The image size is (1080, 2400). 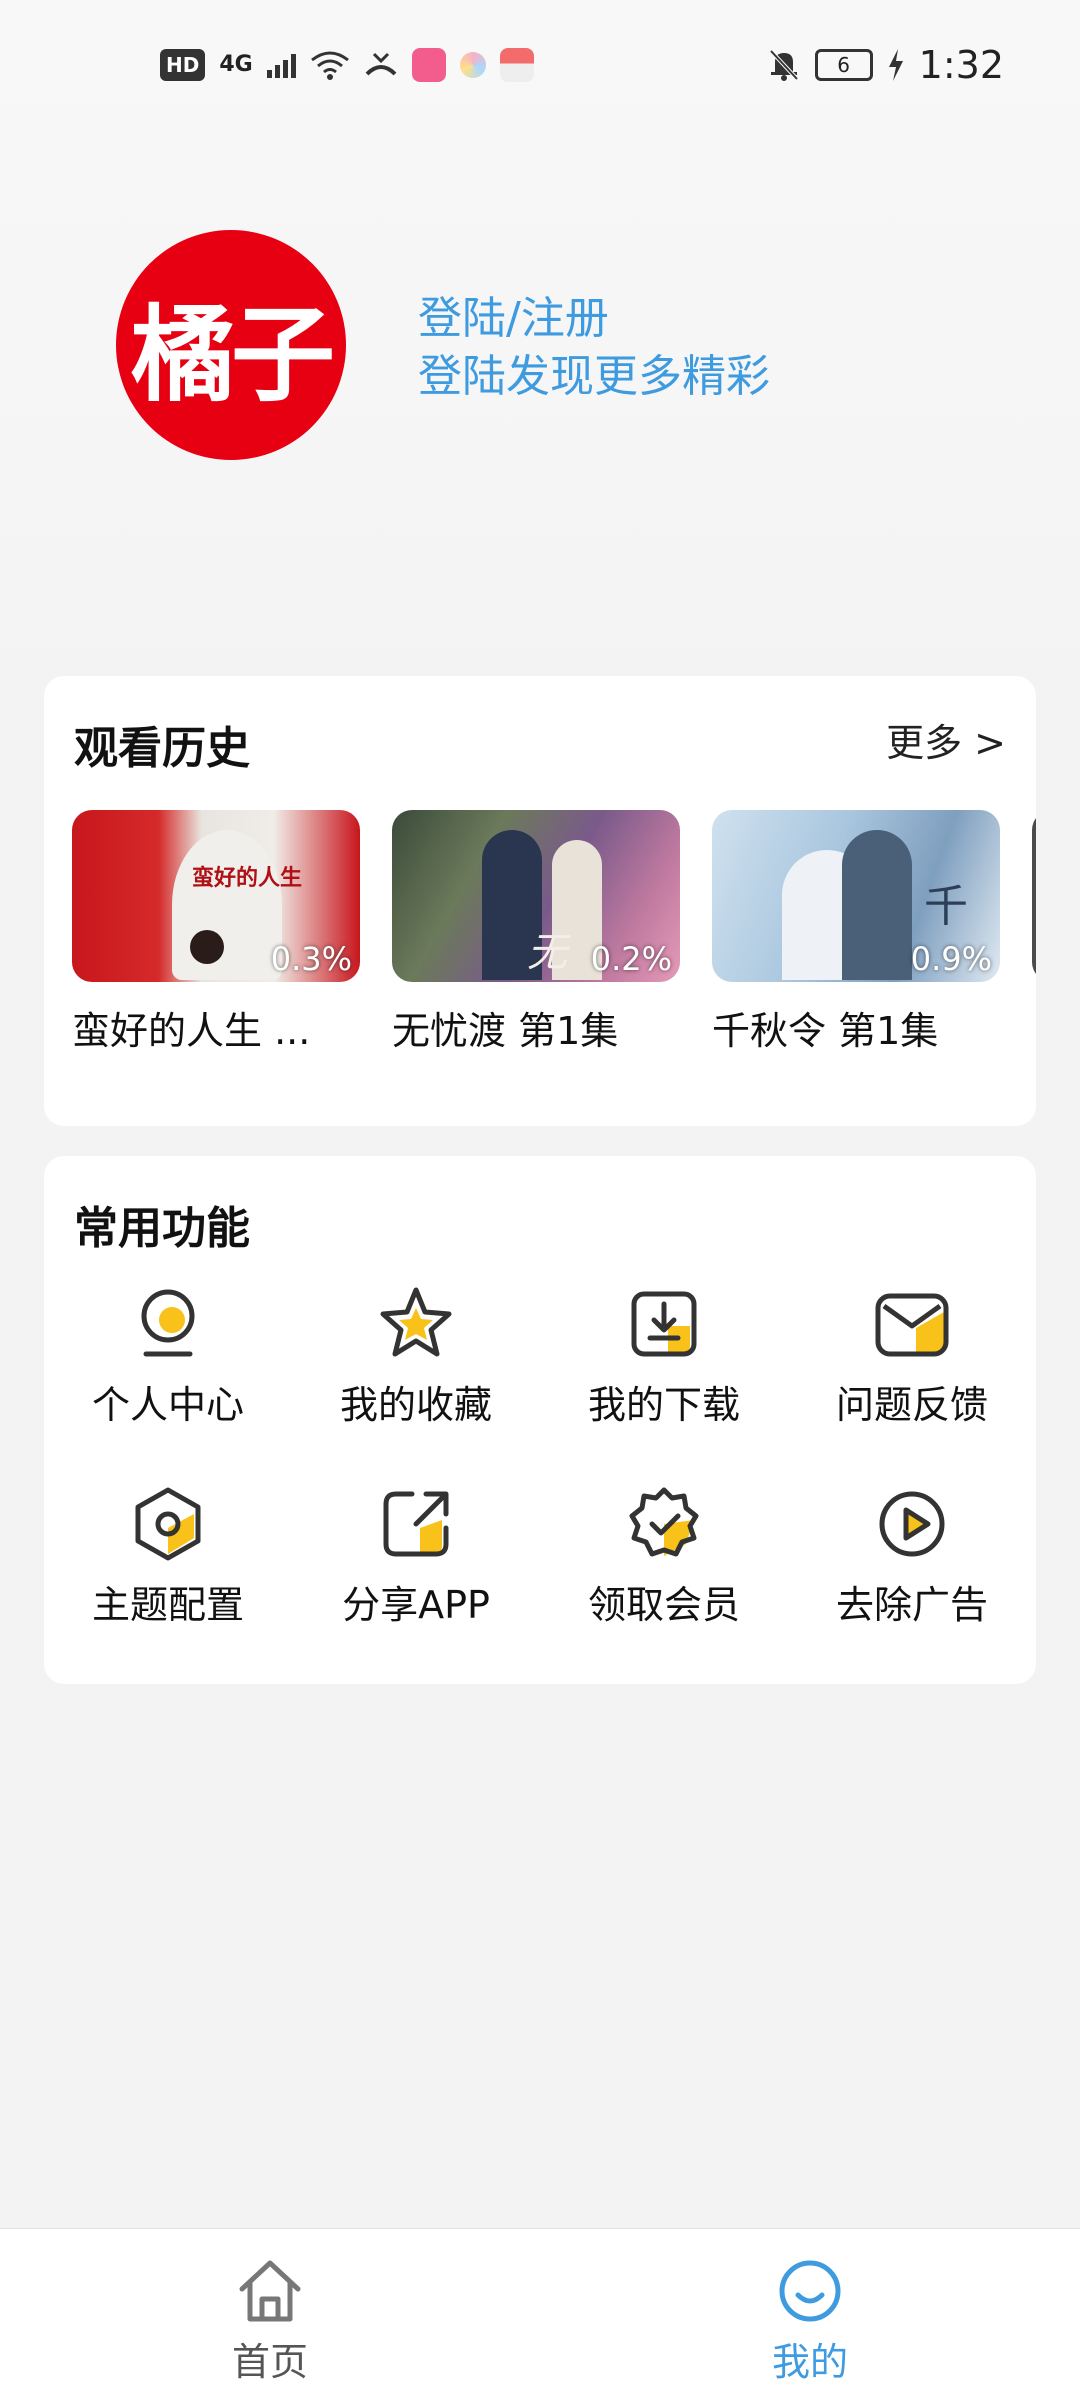 I want to click on function-favorites: 我的收藏, so click(x=416, y=1358).